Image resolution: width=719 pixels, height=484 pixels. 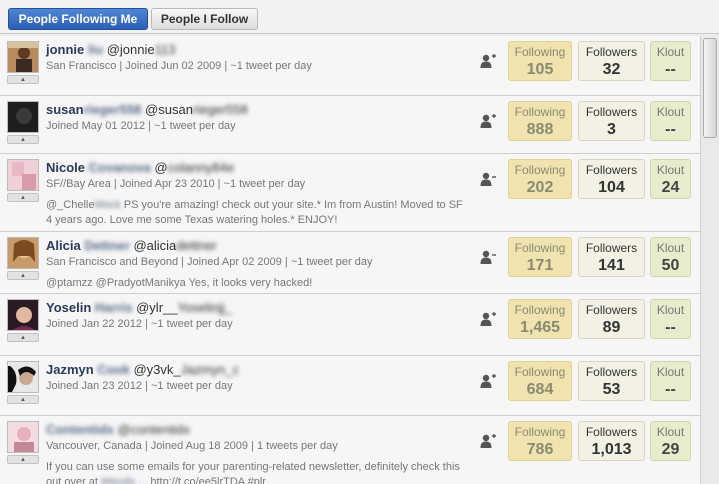 What do you see at coordinates (139, 386) in the screenshot?
I see `user-meta: Joined Jan 23 2012 | ~1 tweet per day` at bounding box center [139, 386].